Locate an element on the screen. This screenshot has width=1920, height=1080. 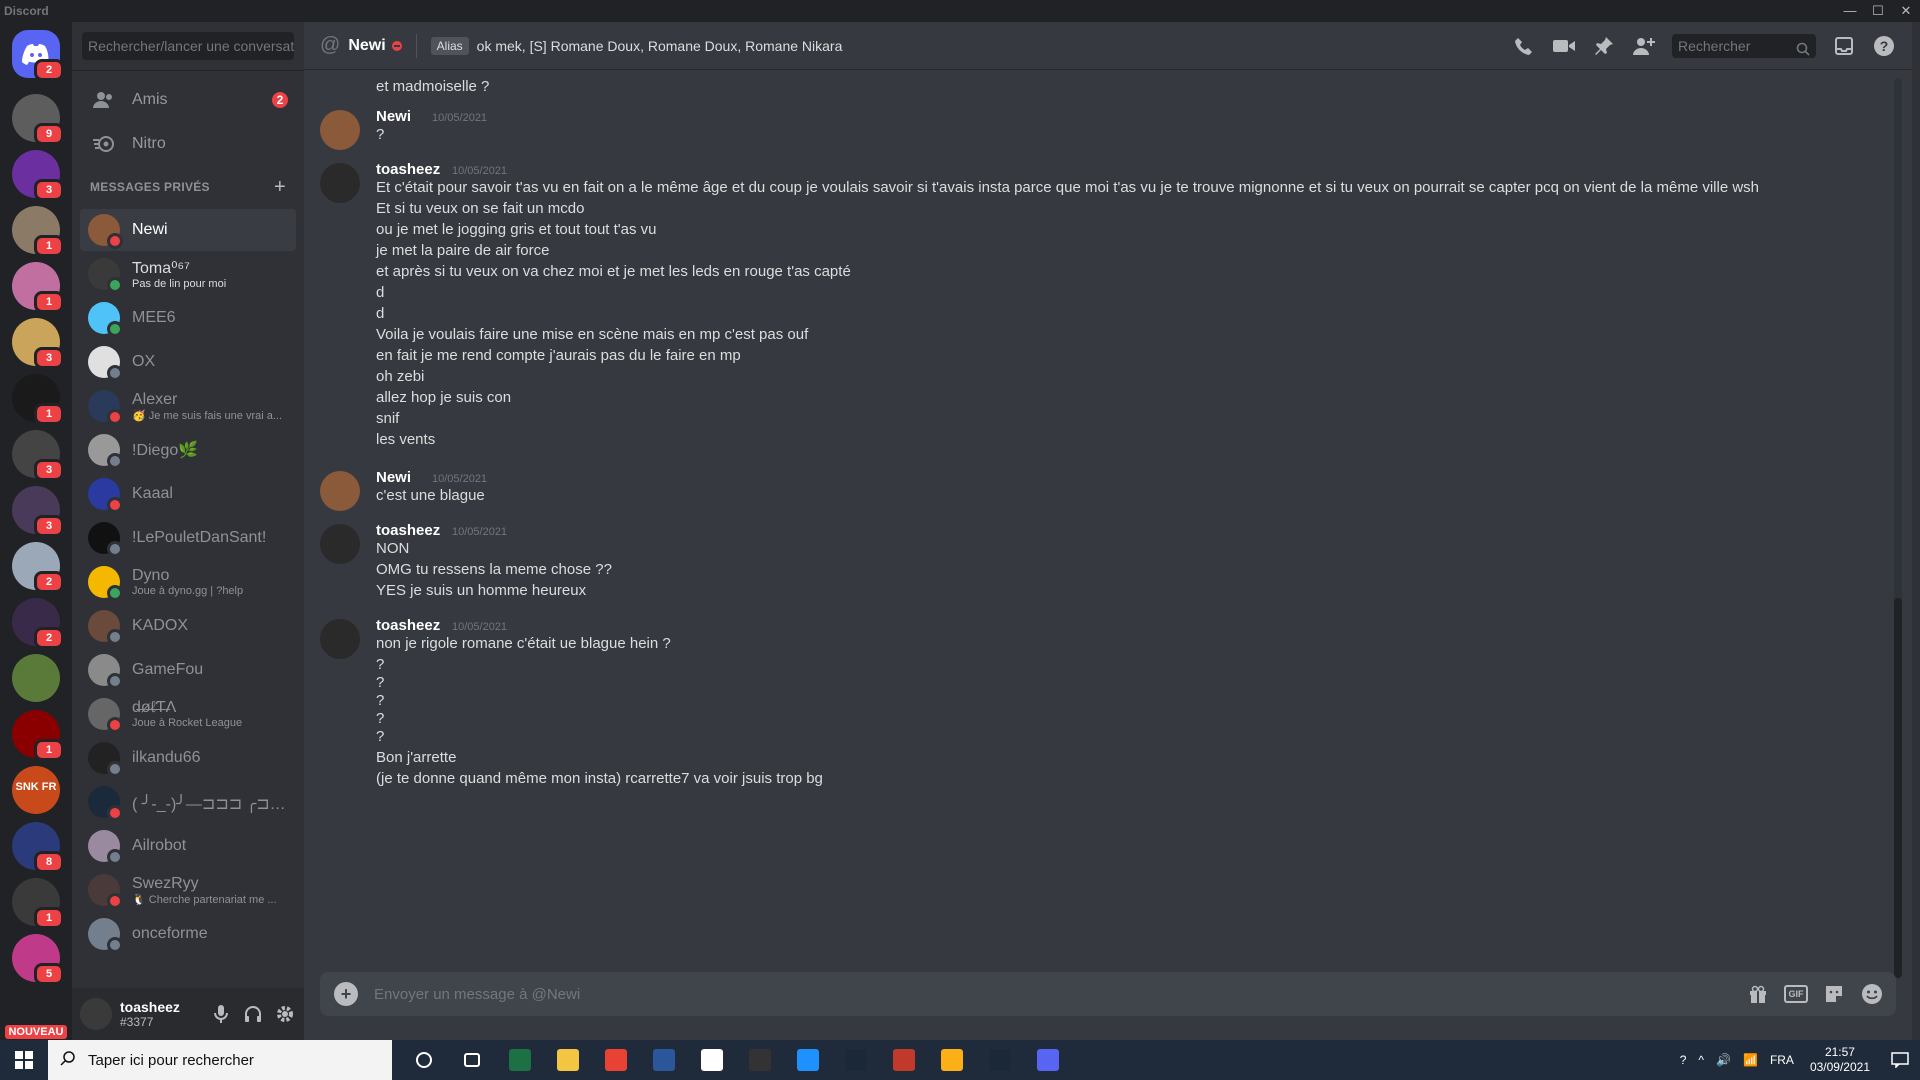
dm-item: Ailrobot is located at coordinates (188, 846).